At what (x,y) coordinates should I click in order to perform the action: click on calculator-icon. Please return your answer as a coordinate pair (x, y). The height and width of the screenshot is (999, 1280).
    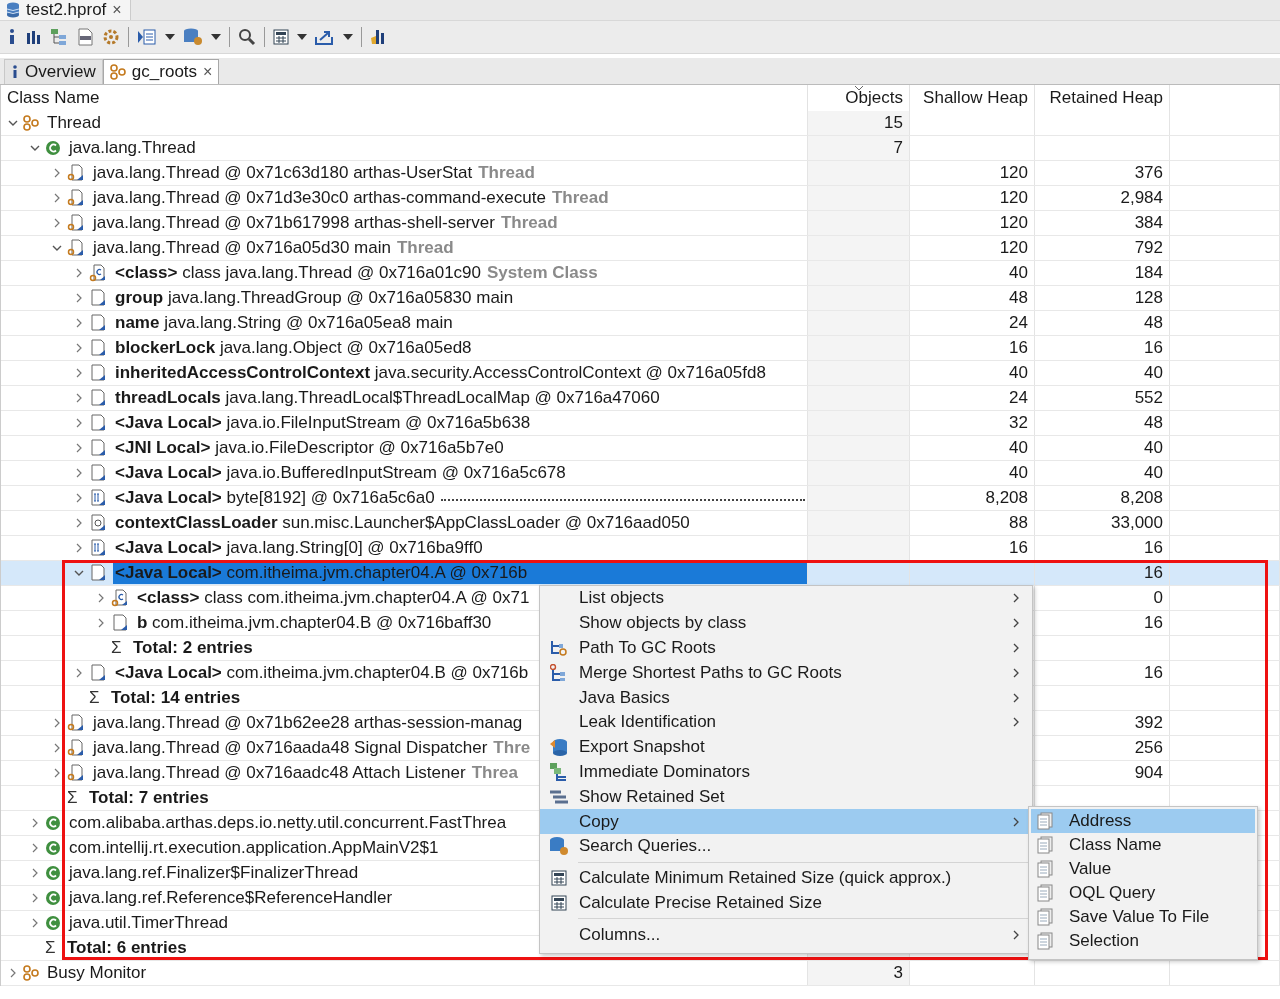
    Looking at the image, I should click on (281, 37).